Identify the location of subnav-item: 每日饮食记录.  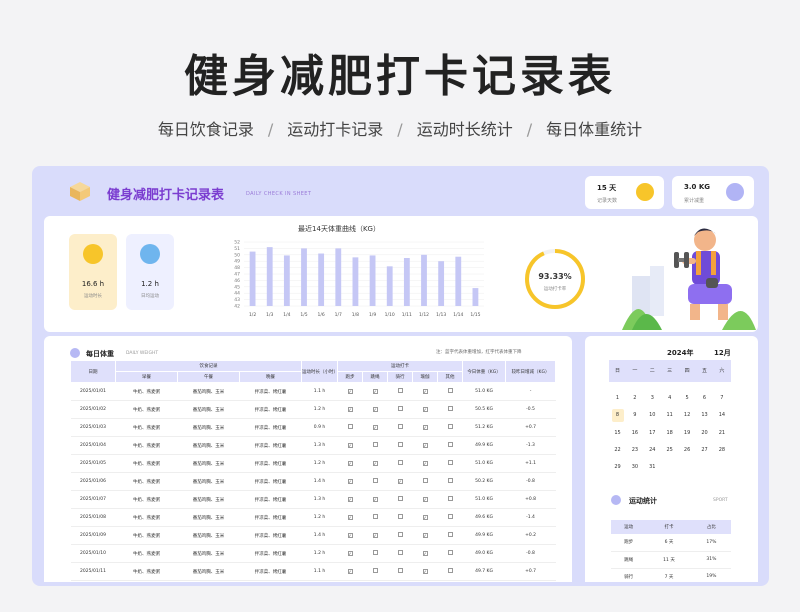
(206, 129).